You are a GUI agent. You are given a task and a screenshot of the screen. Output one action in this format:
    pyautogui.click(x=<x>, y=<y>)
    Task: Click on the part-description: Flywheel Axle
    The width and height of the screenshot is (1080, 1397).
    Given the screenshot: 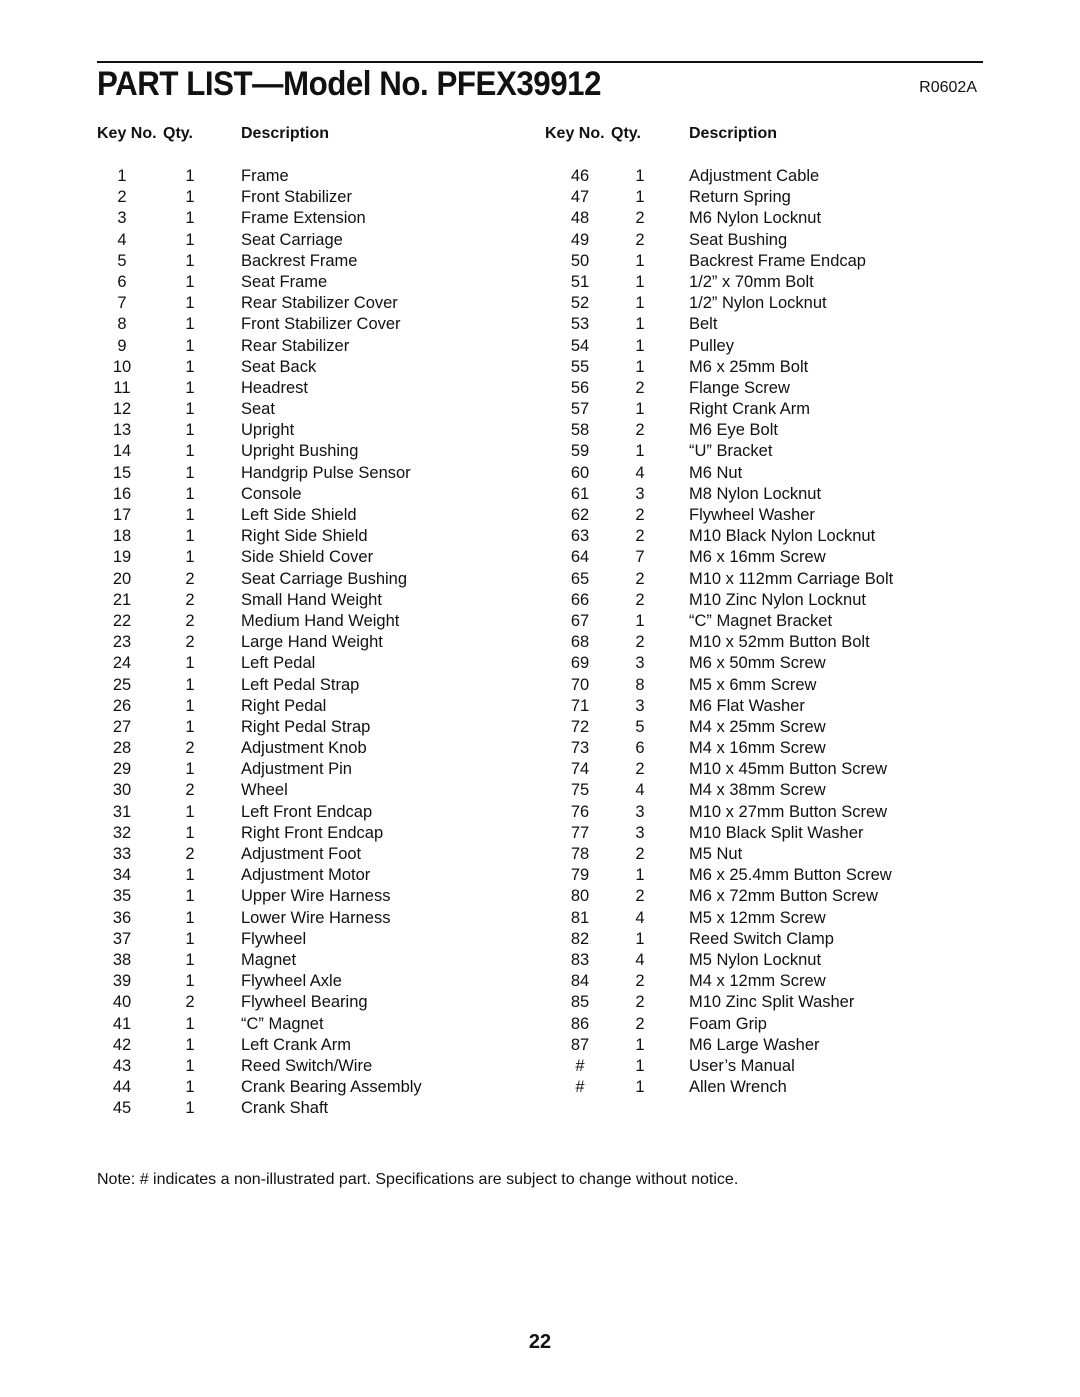 What is the action you would take?
    pyautogui.click(x=291, y=981)
    